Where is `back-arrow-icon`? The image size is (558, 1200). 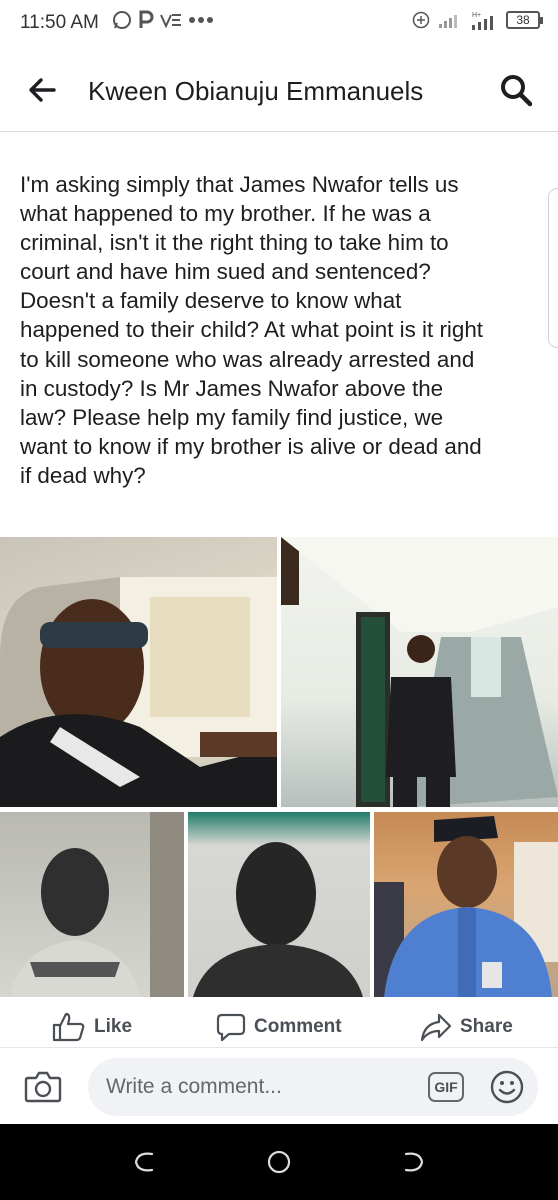 back-arrow-icon is located at coordinates (42, 90).